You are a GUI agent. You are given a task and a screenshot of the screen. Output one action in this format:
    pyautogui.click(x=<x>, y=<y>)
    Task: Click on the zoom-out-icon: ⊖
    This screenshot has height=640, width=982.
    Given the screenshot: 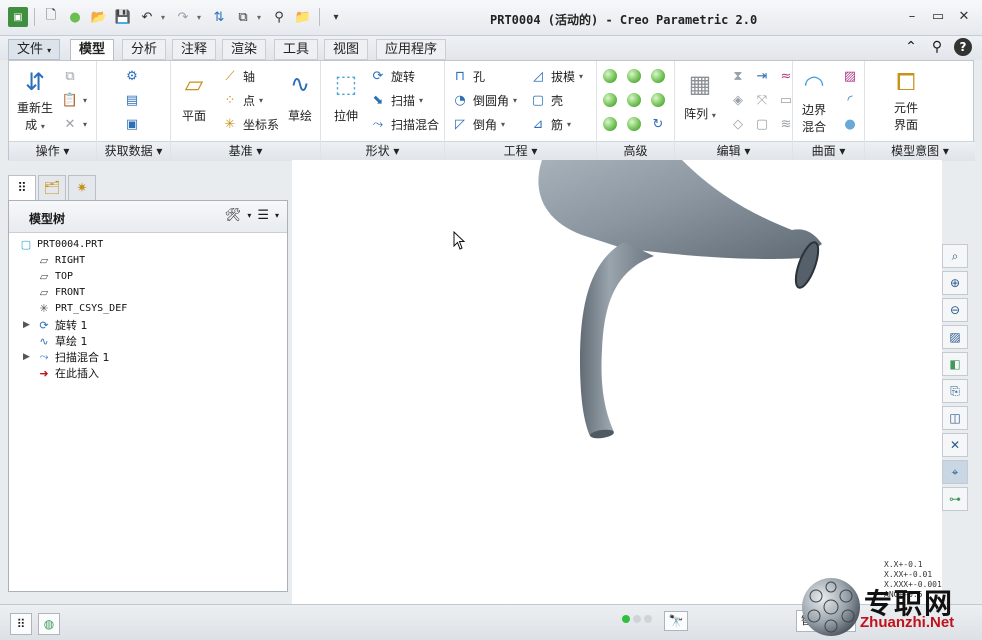 What is the action you would take?
    pyautogui.click(x=955, y=310)
    